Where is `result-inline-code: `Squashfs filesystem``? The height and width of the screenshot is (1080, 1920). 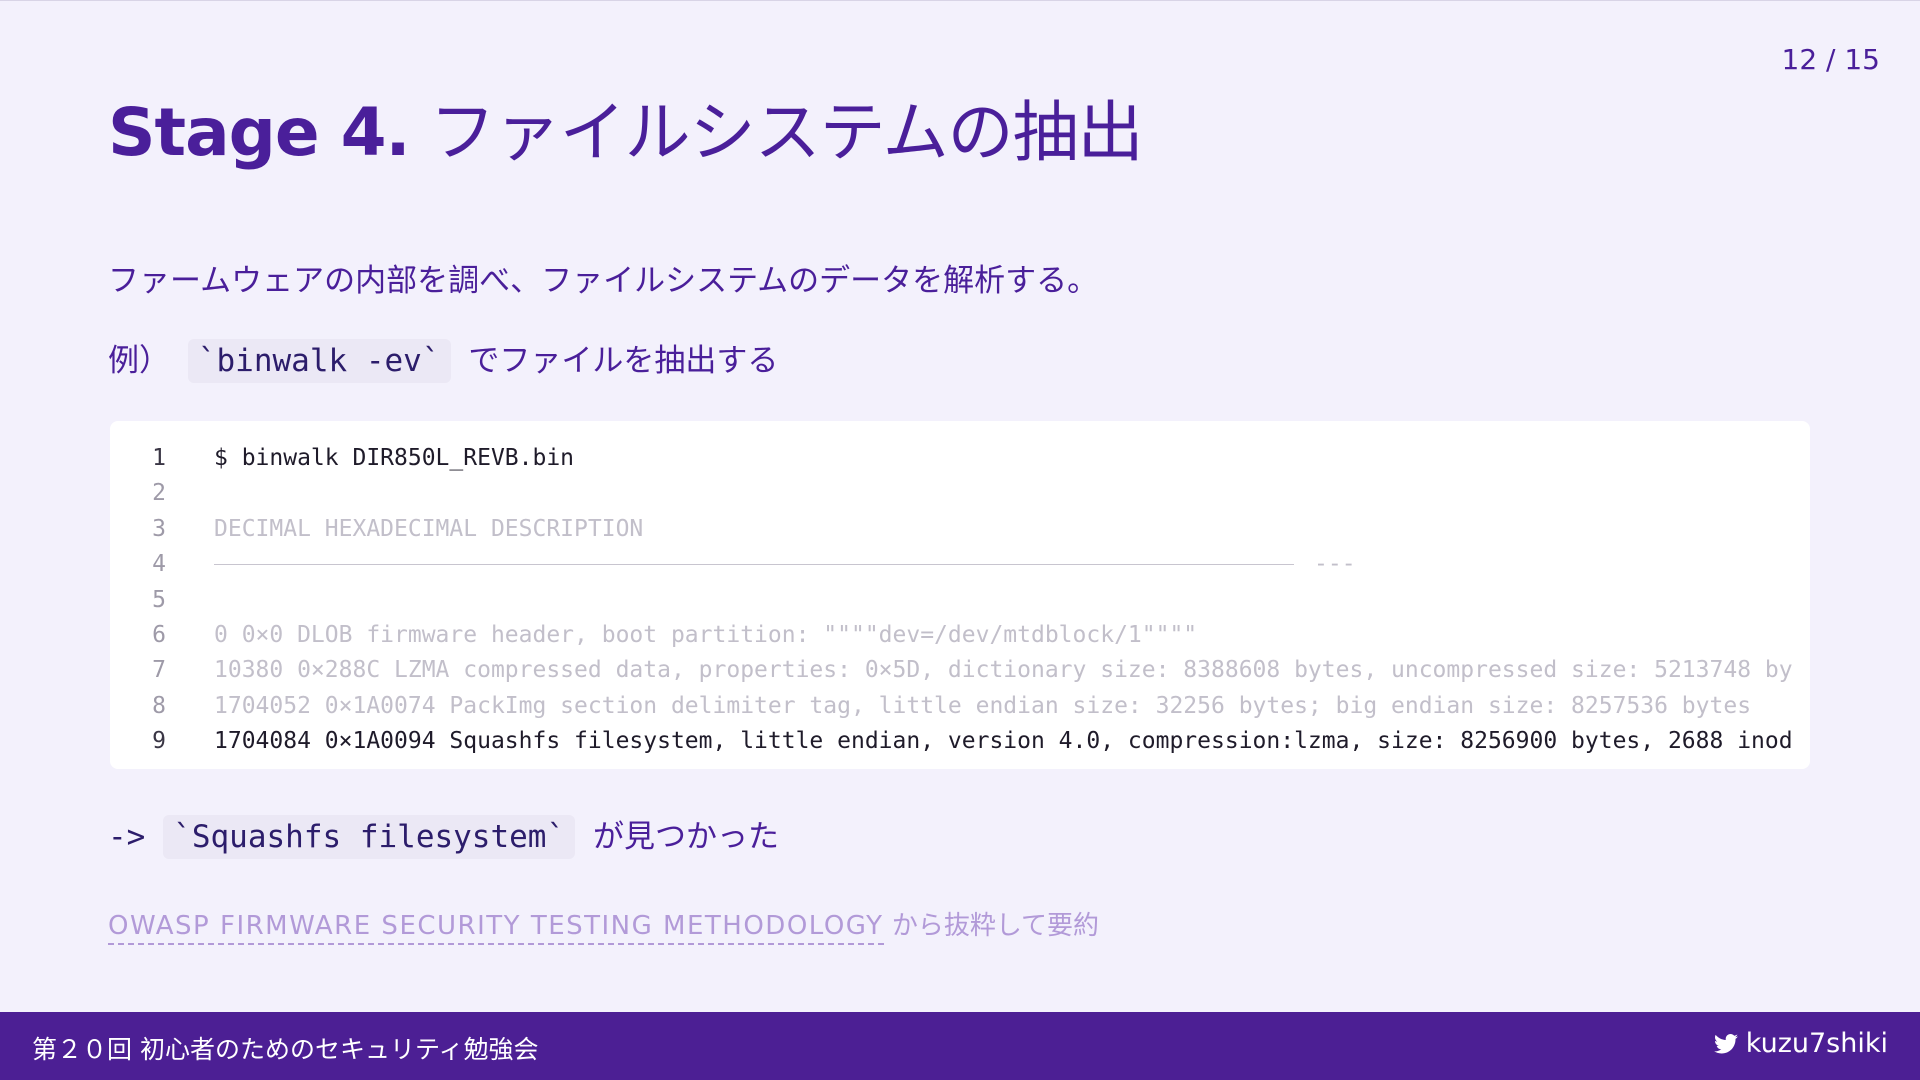 result-inline-code: `Squashfs filesystem` is located at coordinates (369, 837).